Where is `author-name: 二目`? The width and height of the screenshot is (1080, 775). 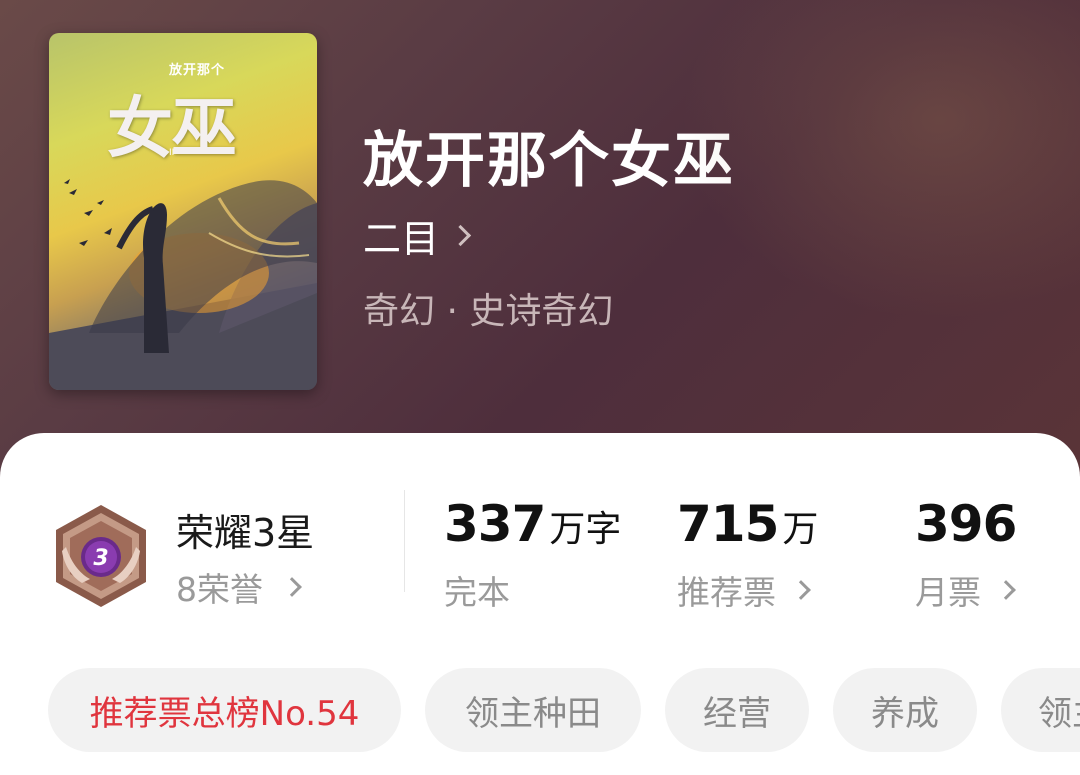
author-name: 二目 is located at coordinates (401, 239).